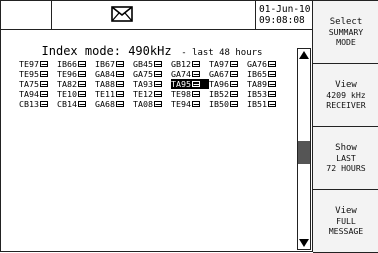 This screenshot has height=253, width=378. I want to click on scroll-up-arrow-icon, so click(304, 55).